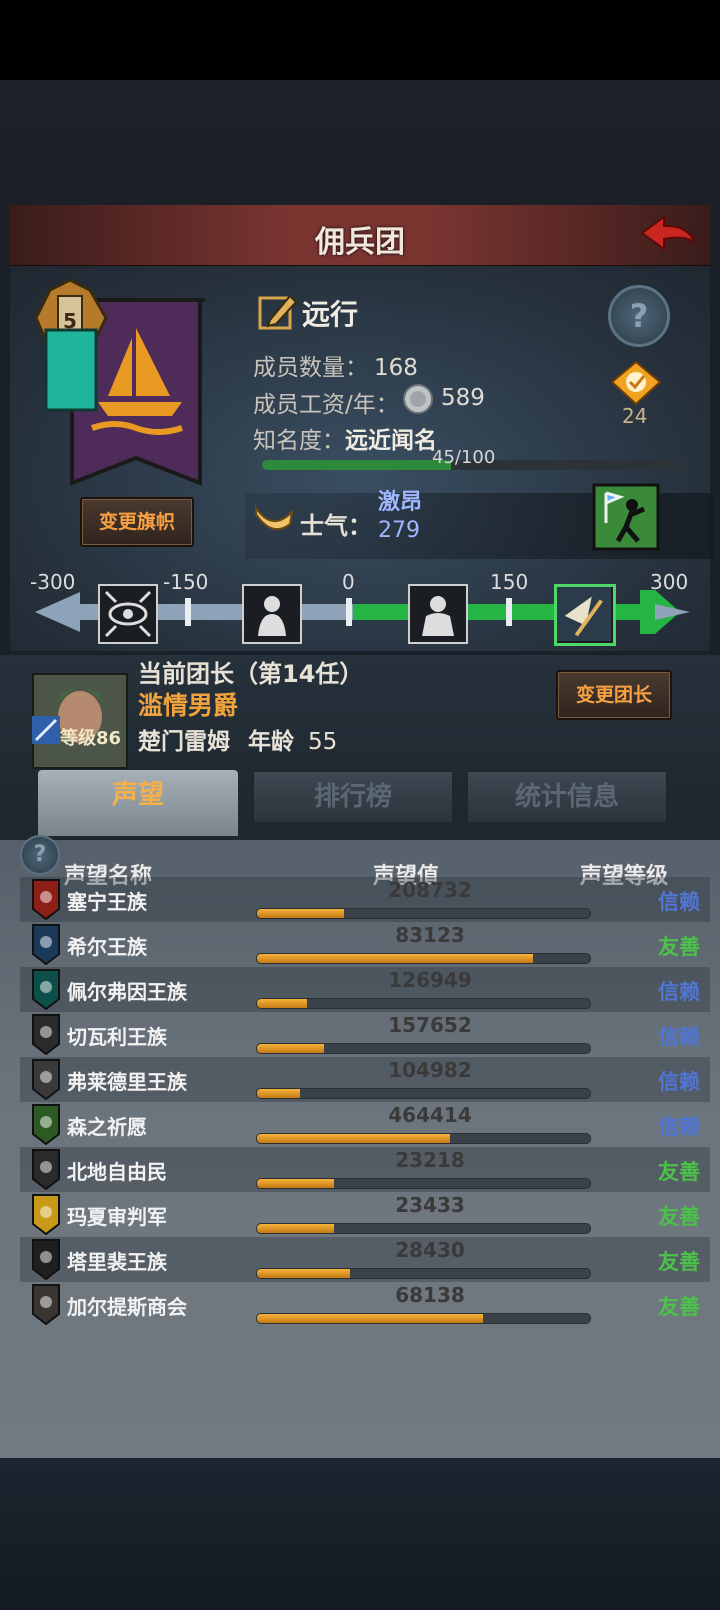 This screenshot has width=720, height=1610. What do you see at coordinates (509, 582) in the screenshot?
I see `morale-tick-label: 150` at bounding box center [509, 582].